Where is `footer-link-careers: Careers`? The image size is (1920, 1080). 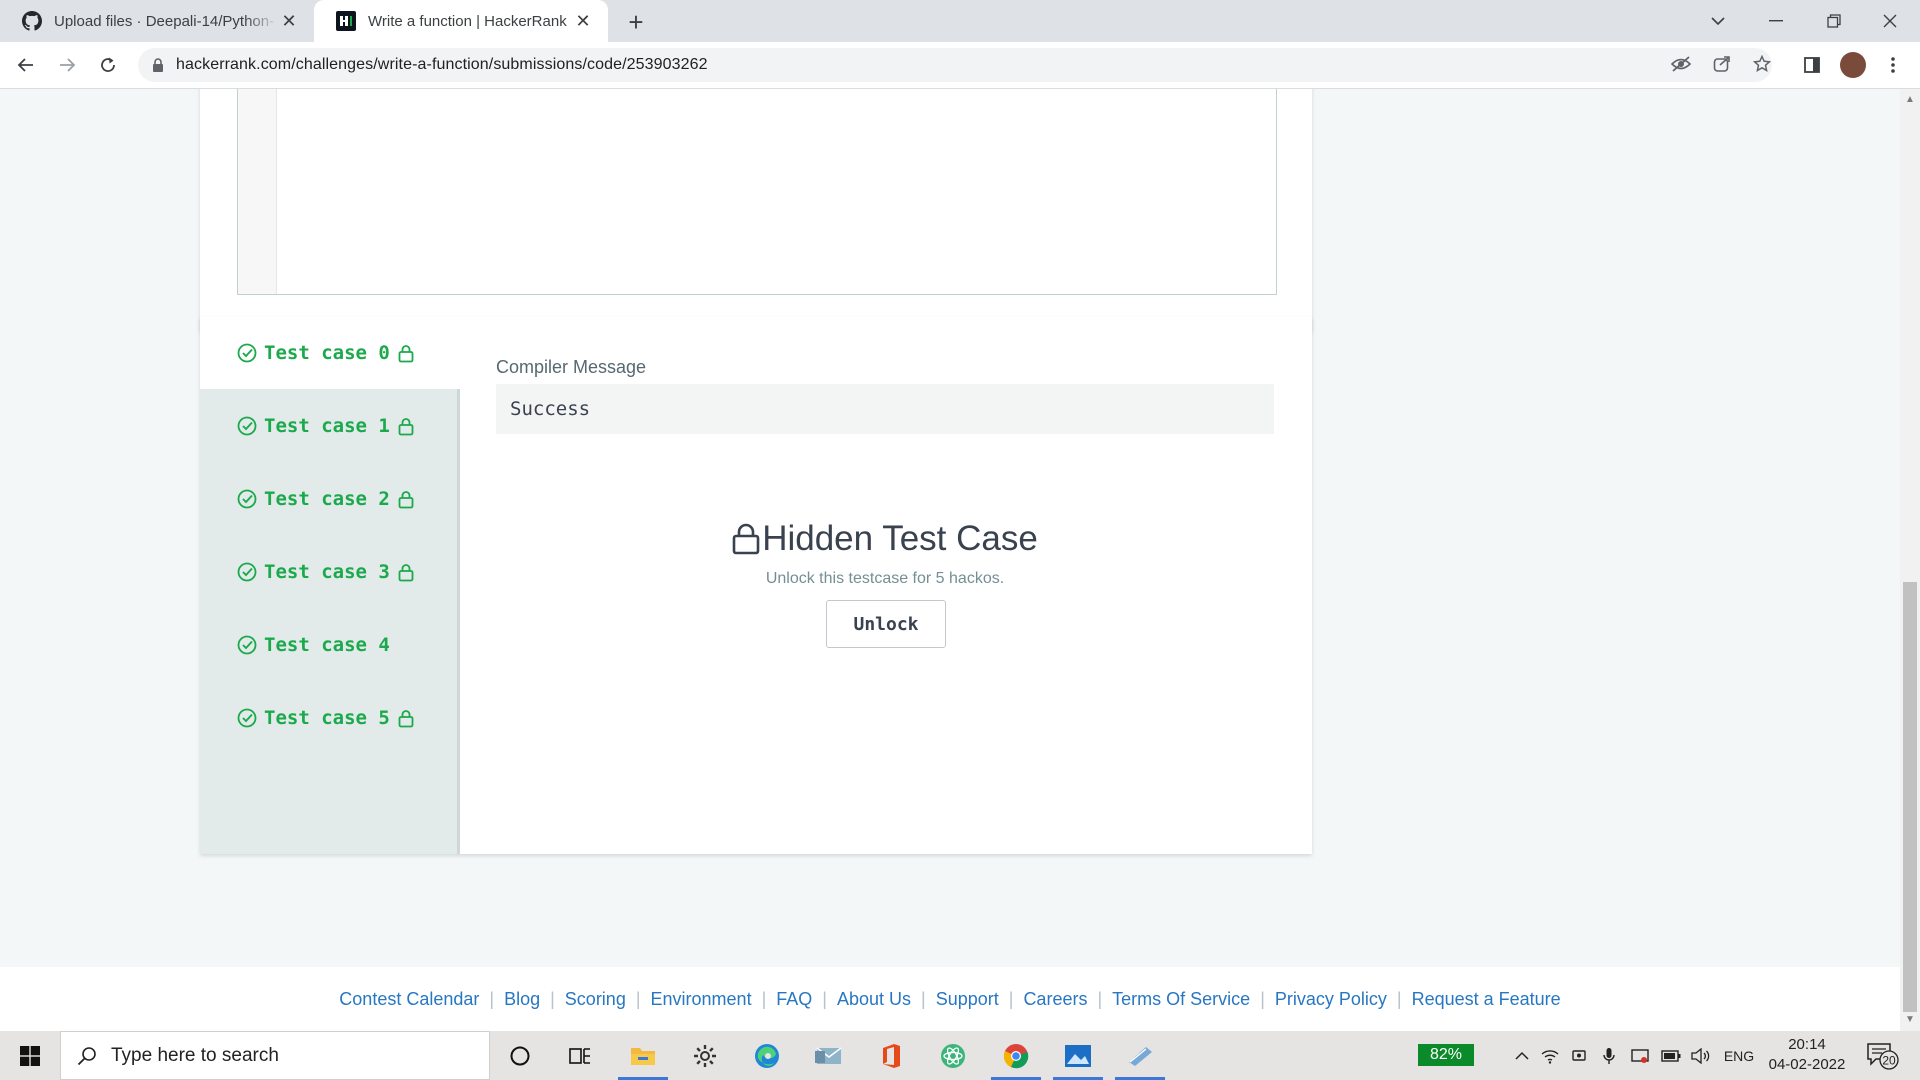 footer-link-careers: Careers is located at coordinates (1055, 999).